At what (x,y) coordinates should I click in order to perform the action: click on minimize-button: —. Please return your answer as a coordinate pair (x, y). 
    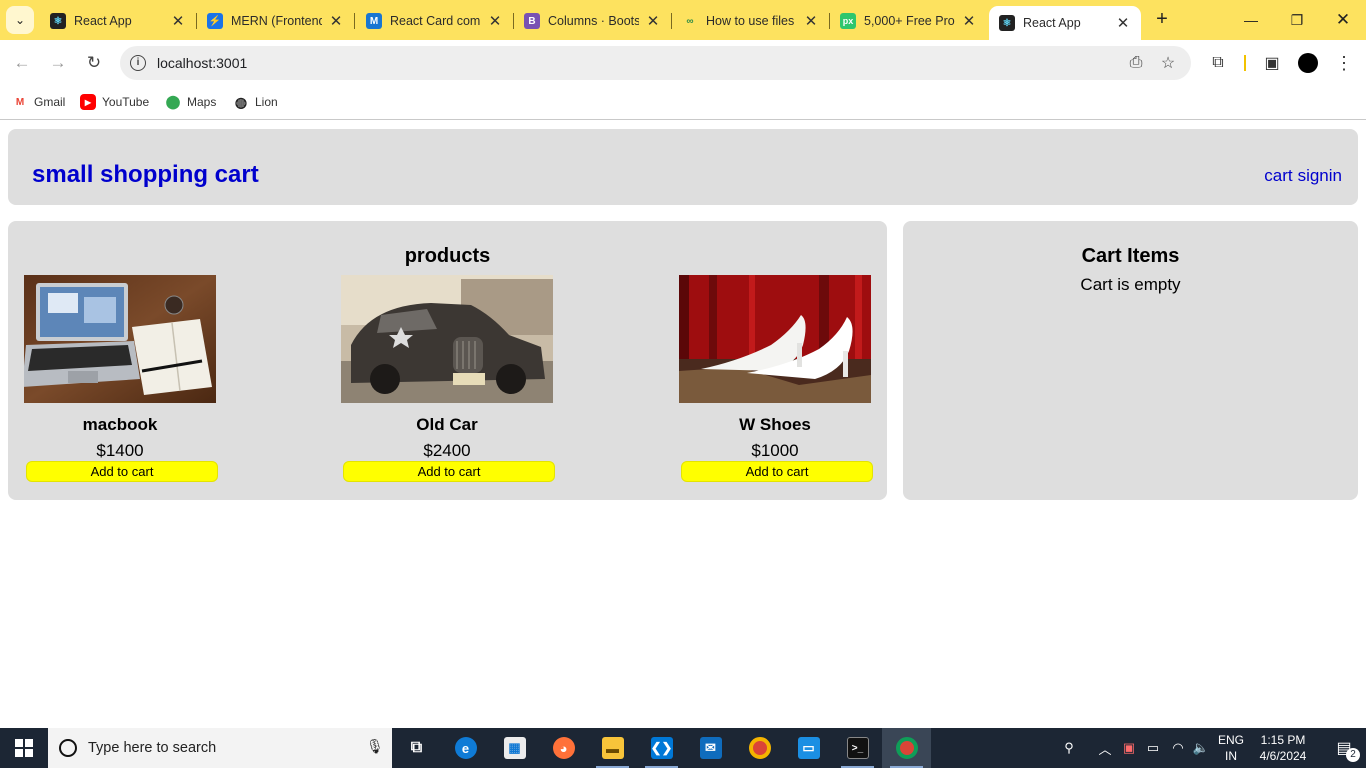
    Looking at the image, I should click on (1251, 20).